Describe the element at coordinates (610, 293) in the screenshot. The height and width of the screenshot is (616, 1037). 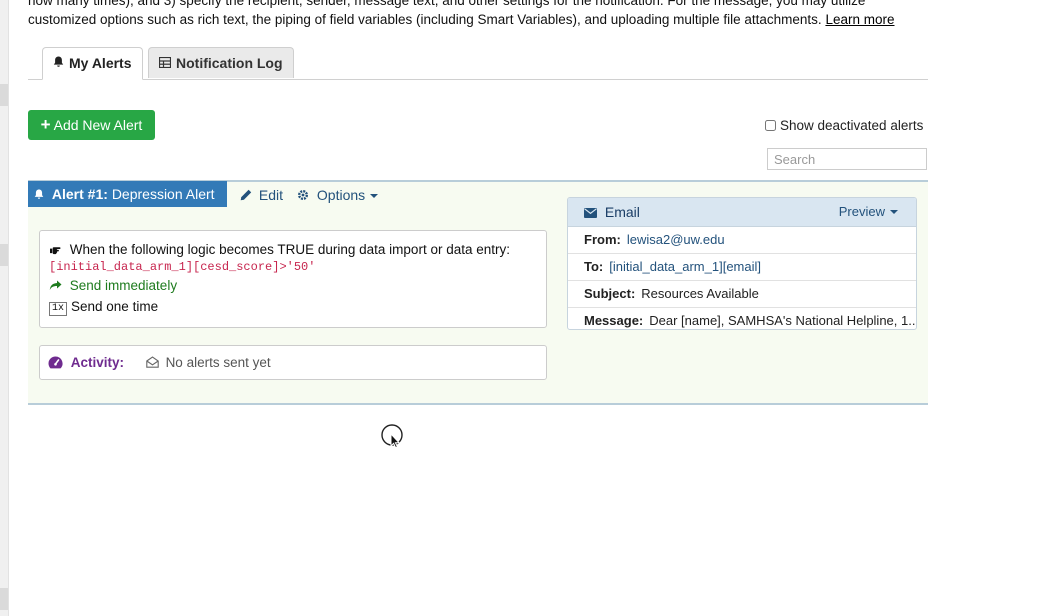
I see `subject-label: Subject:` at that location.